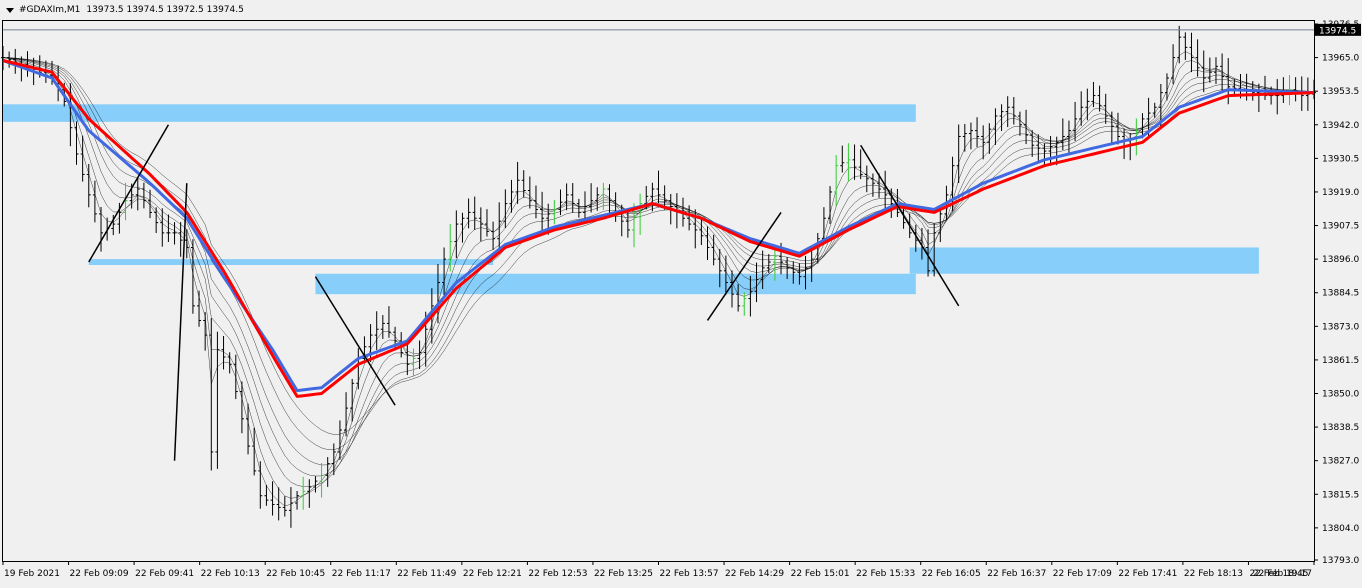 The image size is (1362, 588). Describe the element at coordinates (1340, 159) in the screenshot. I see `y-tick-label: 13930.5` at that location.